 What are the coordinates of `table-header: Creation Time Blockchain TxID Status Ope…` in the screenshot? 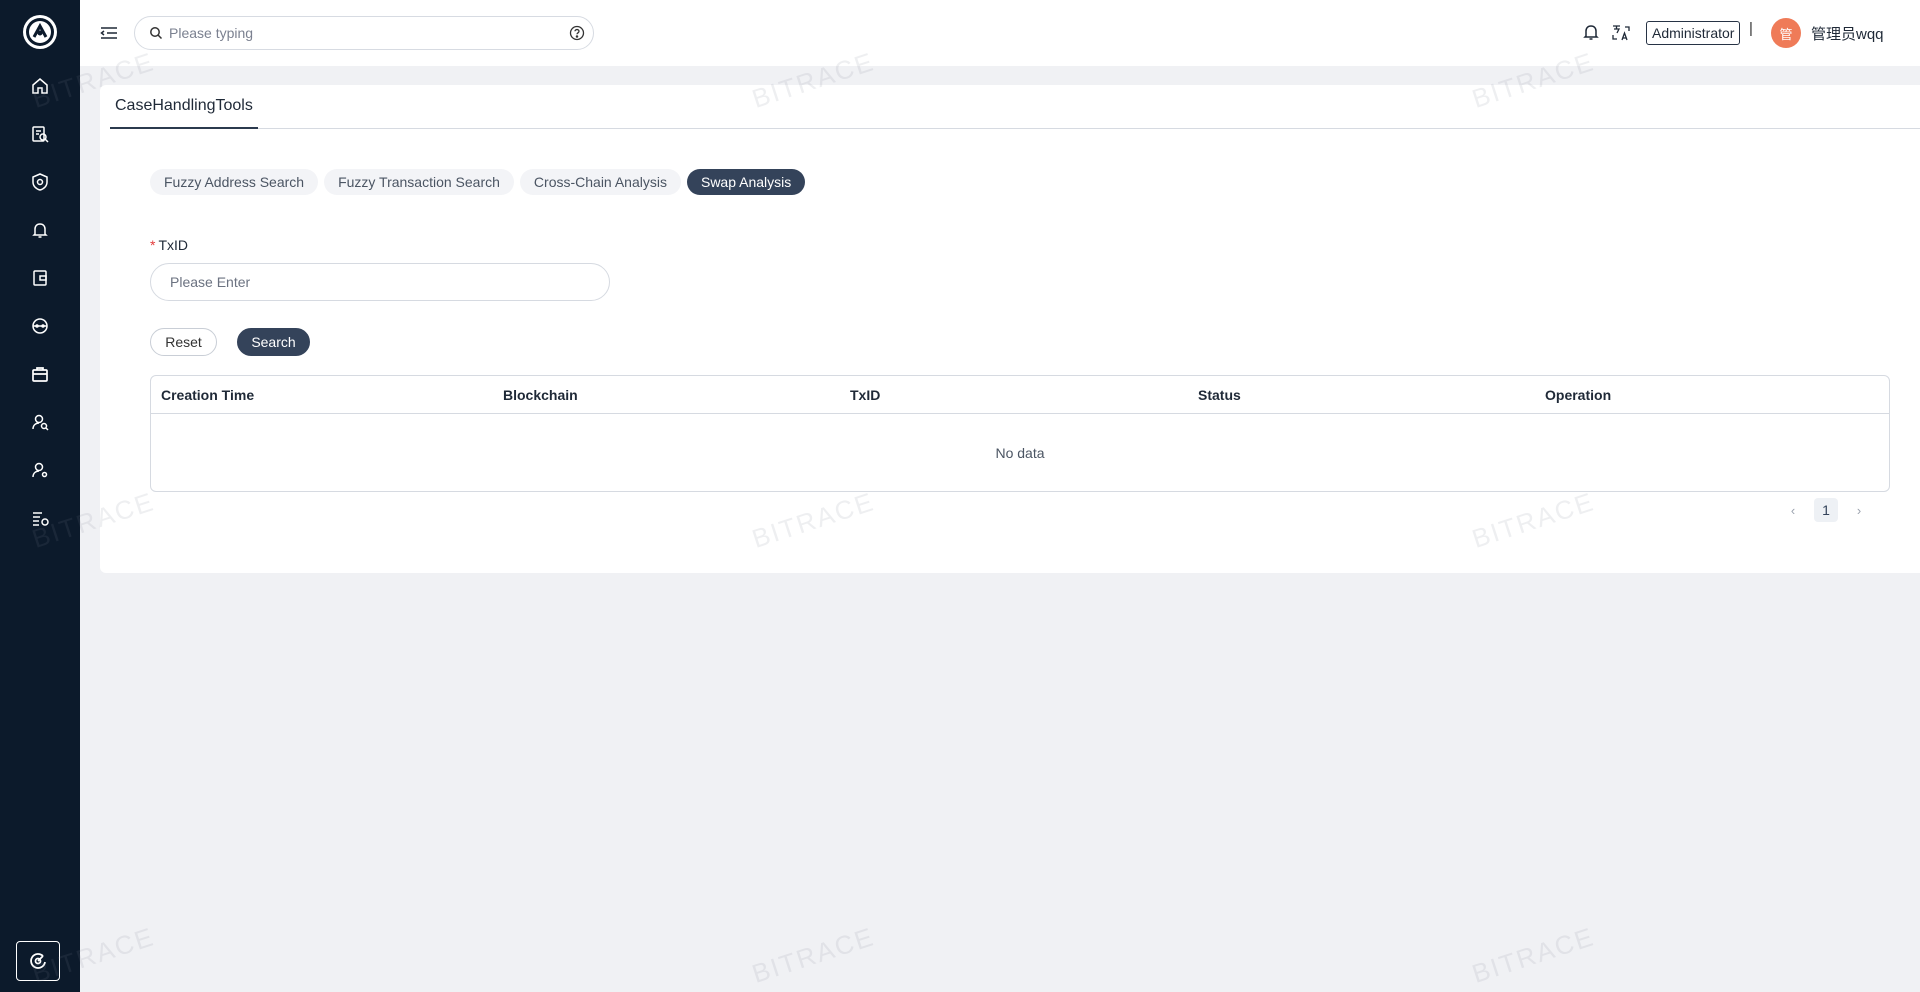 It's located at (1020, 395).